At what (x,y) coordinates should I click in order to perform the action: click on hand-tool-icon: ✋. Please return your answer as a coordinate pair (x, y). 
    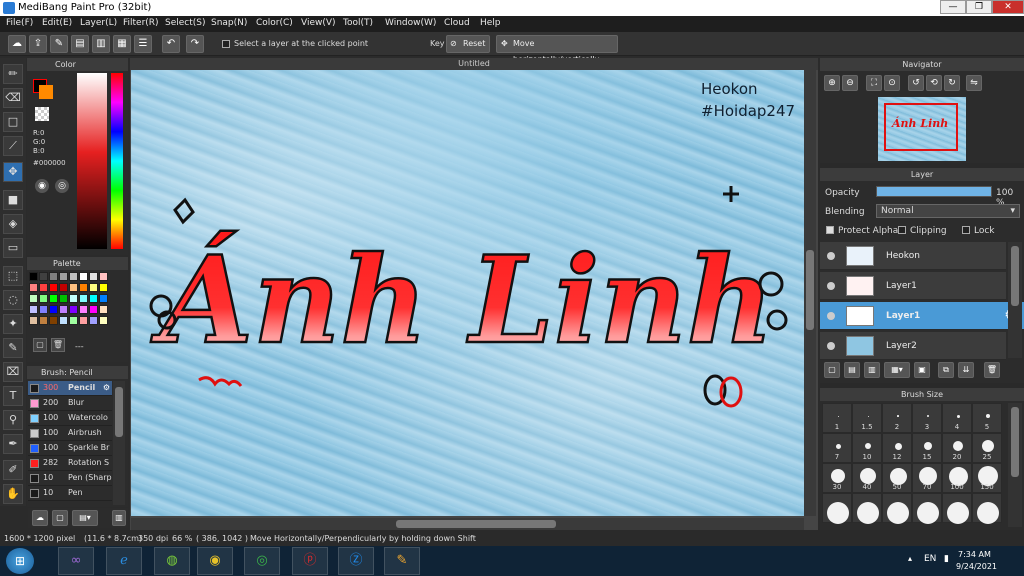
    Looking at the image, I should click on (13, 494).